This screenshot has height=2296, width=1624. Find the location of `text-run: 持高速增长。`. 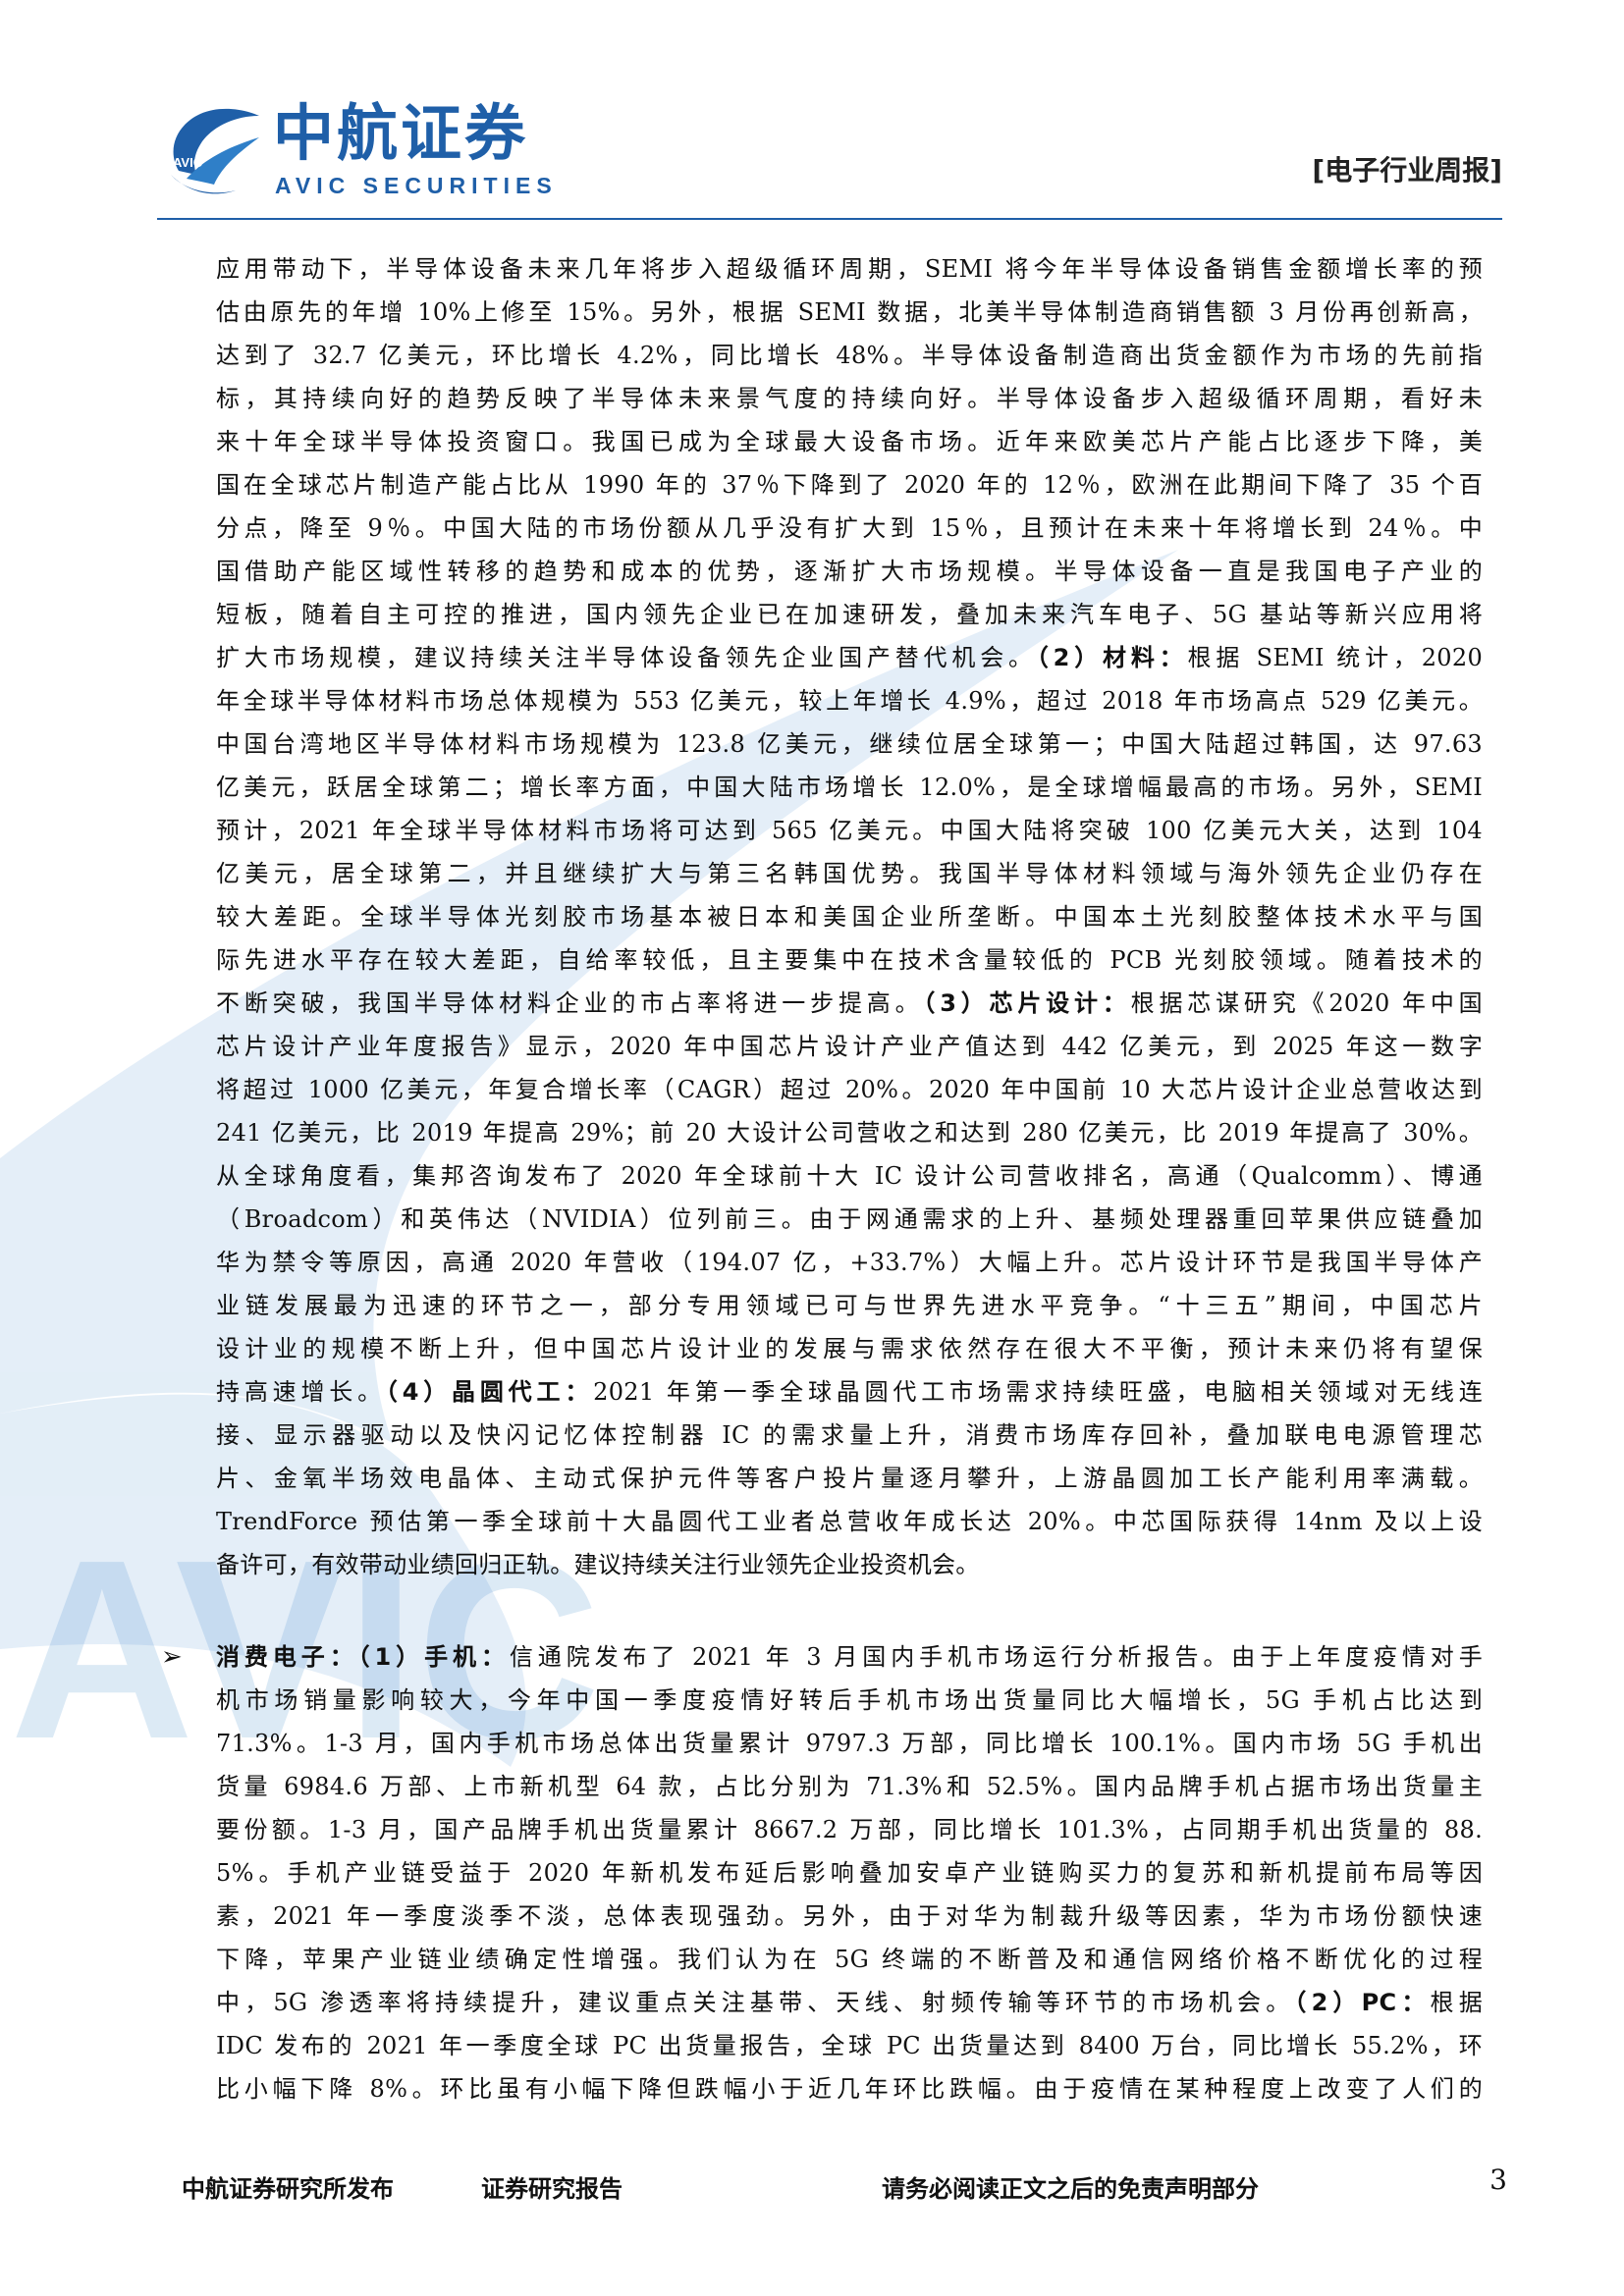

text-run: 持高速增长。 is located at coordinates (301, 1392).